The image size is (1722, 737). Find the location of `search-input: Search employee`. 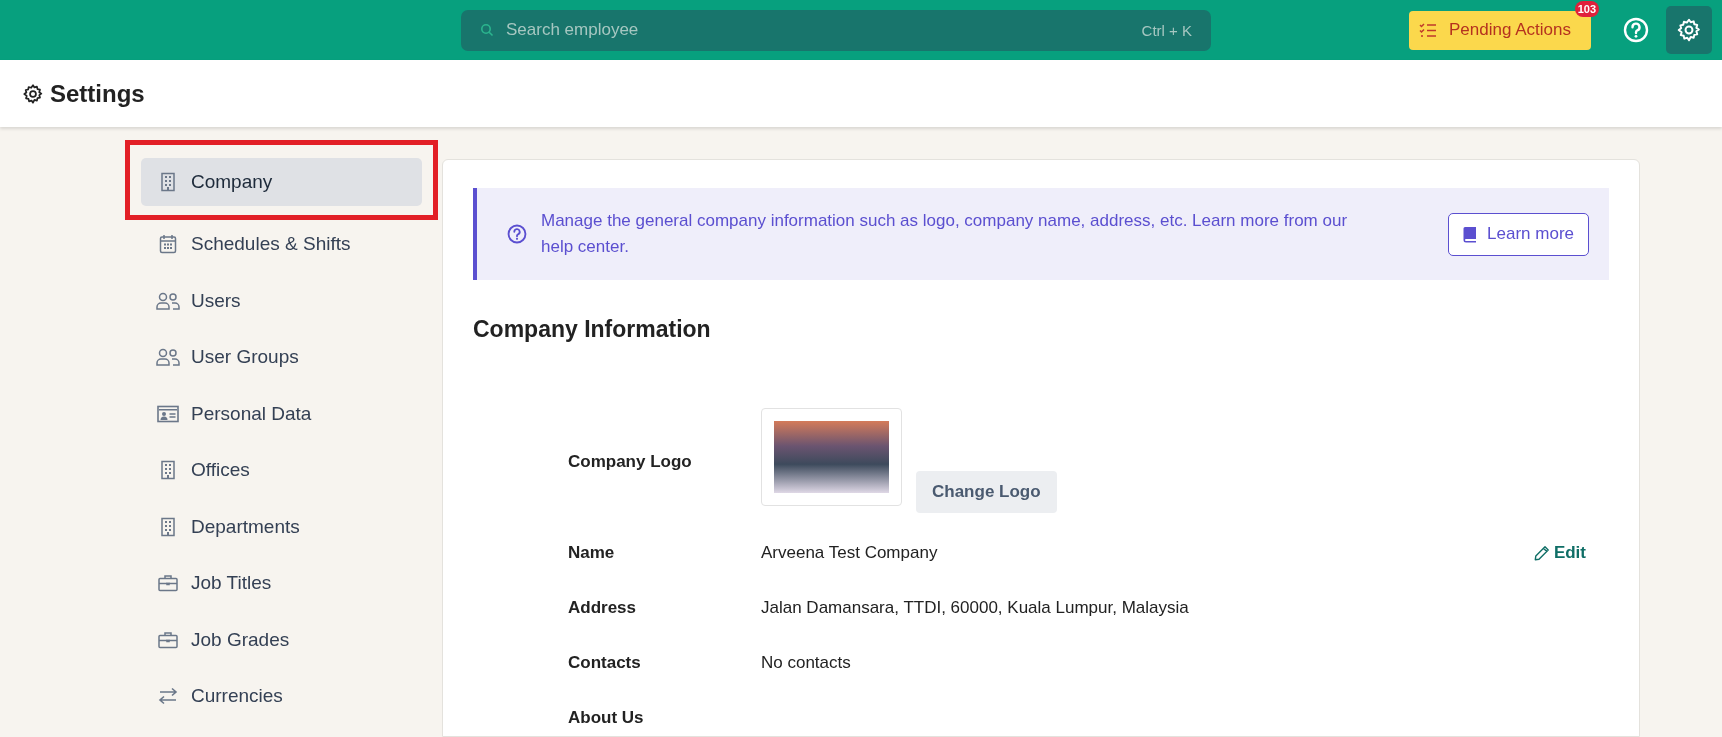

search-input: Search employee is located at coordinates (818, 30).